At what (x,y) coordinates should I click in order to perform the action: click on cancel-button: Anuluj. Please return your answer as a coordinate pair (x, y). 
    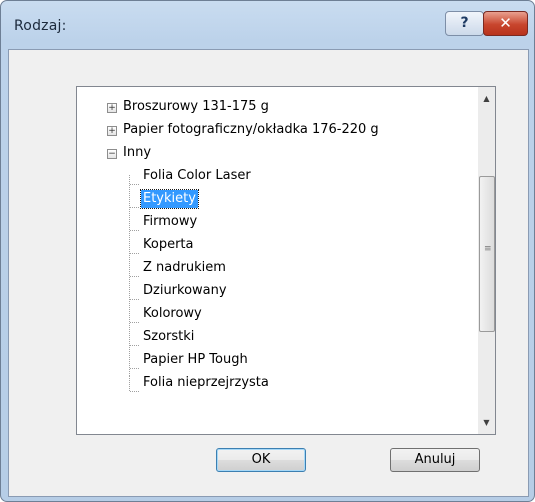
    Looking at the image, I should click on (435, 460).